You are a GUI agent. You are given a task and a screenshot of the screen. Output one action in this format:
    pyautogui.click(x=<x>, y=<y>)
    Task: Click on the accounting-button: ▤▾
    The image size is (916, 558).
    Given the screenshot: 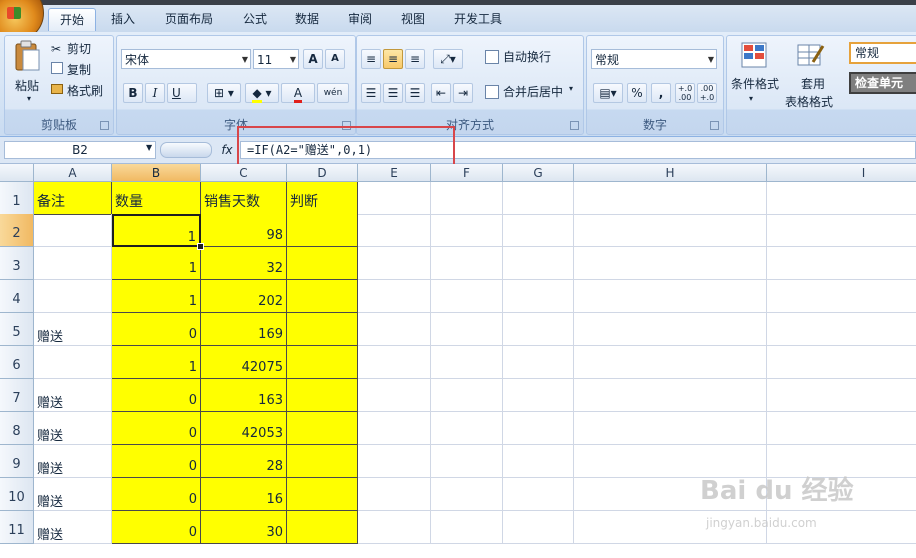 What is the action you would take?
    pyautogui.click(x=608, y=93)
    